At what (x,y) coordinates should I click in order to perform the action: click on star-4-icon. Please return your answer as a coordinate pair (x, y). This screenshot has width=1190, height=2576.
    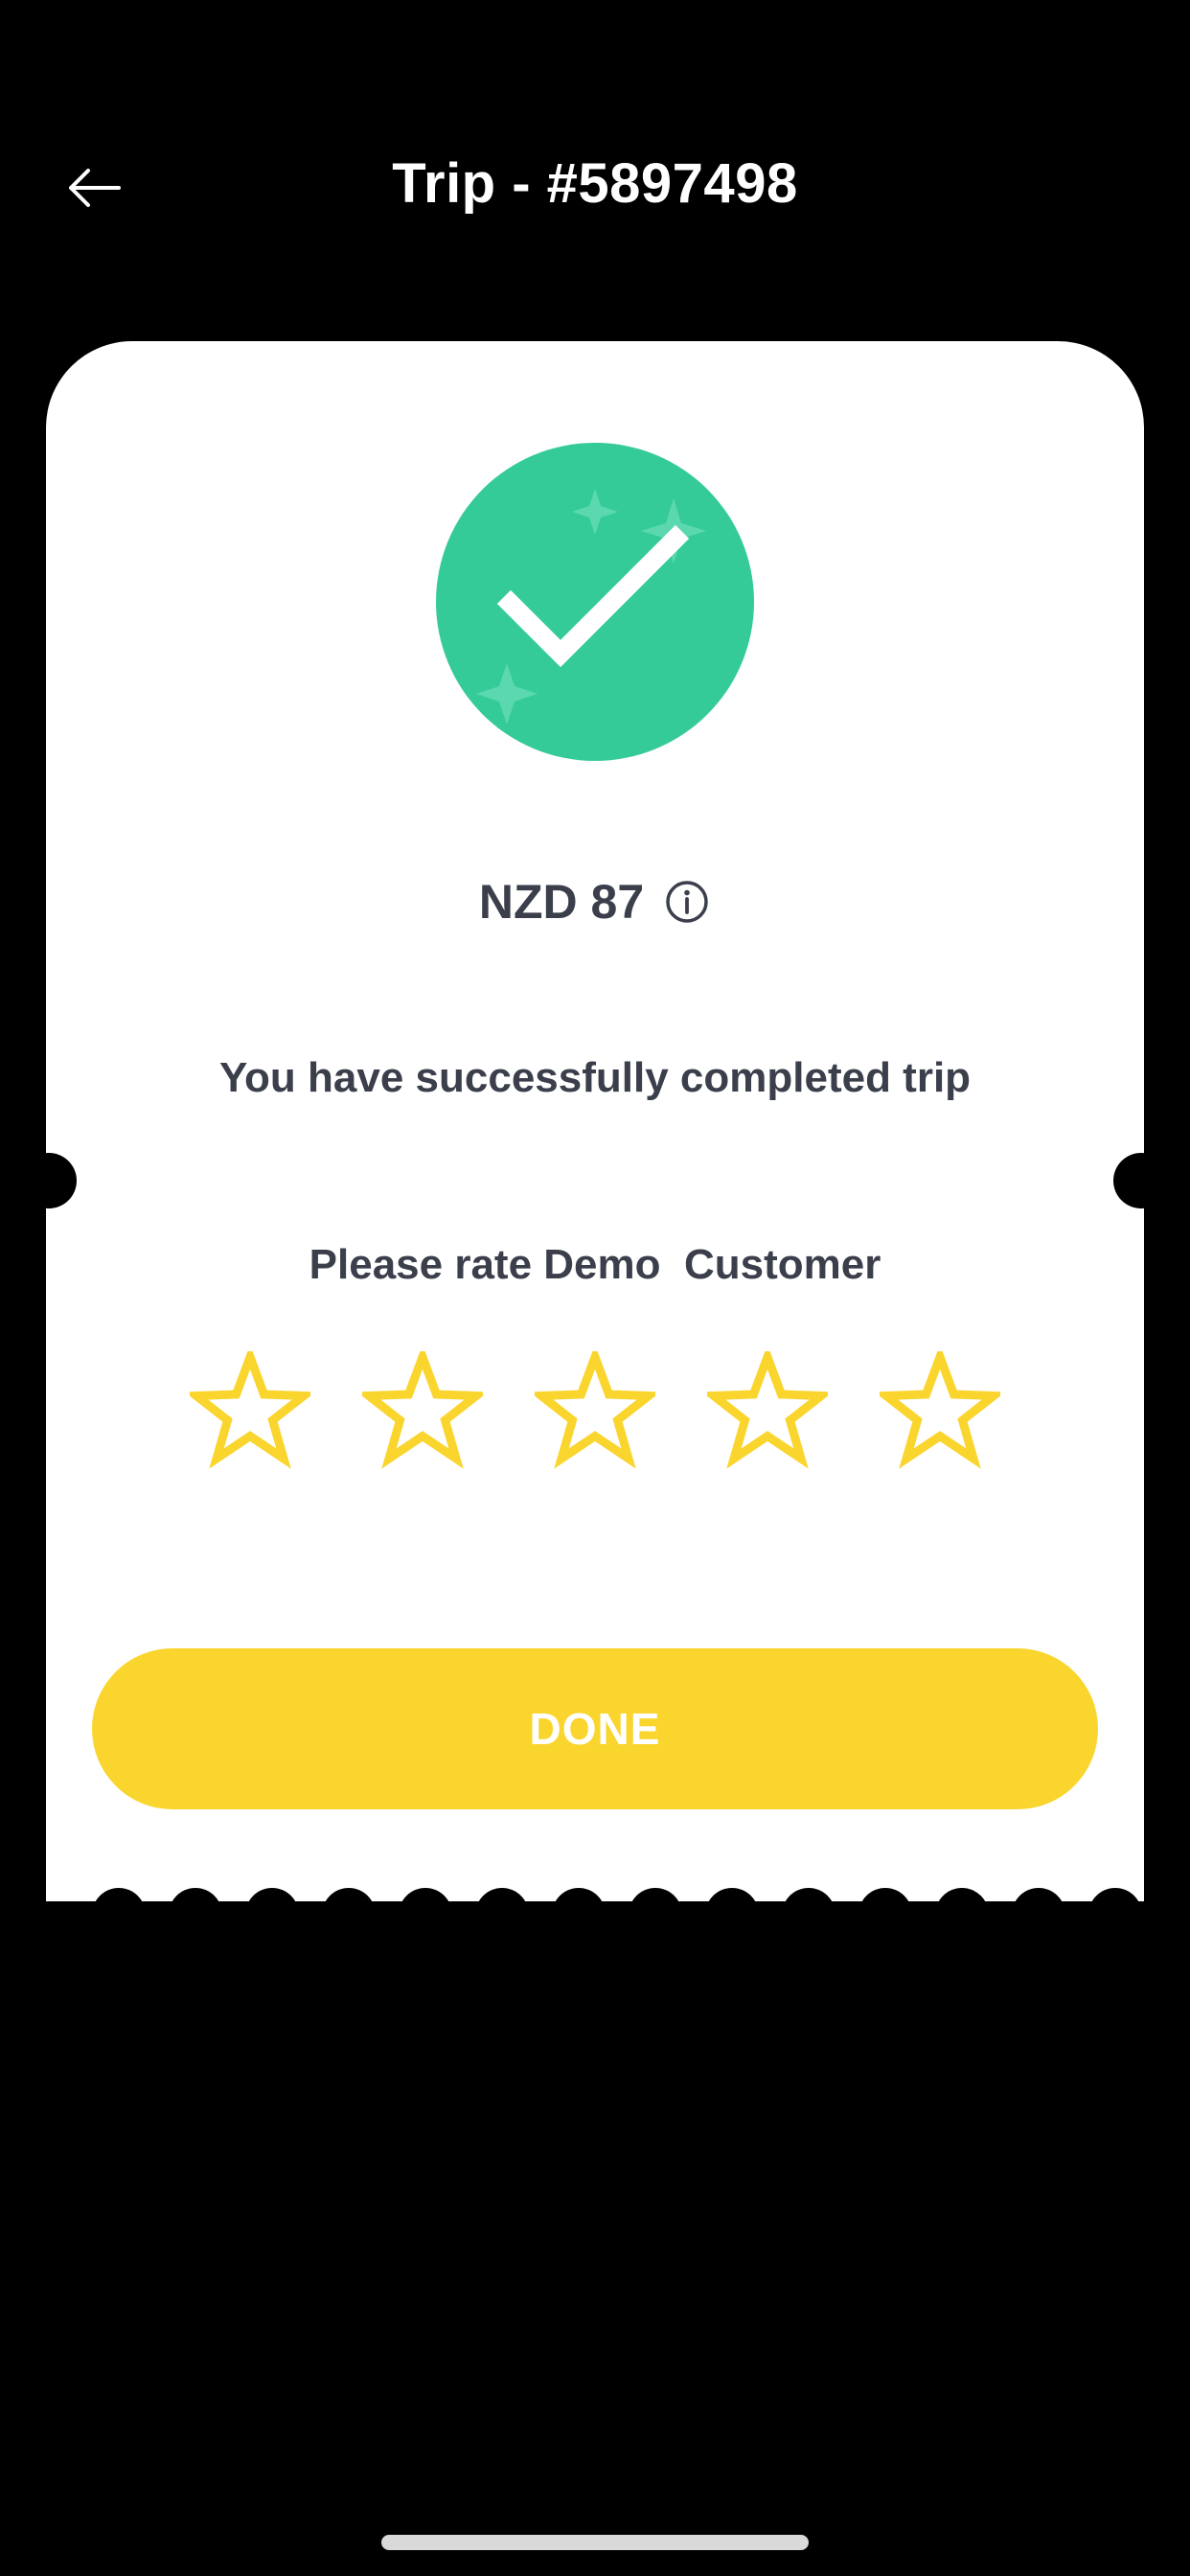
    Looking at the image, I should click on (767, 1411).